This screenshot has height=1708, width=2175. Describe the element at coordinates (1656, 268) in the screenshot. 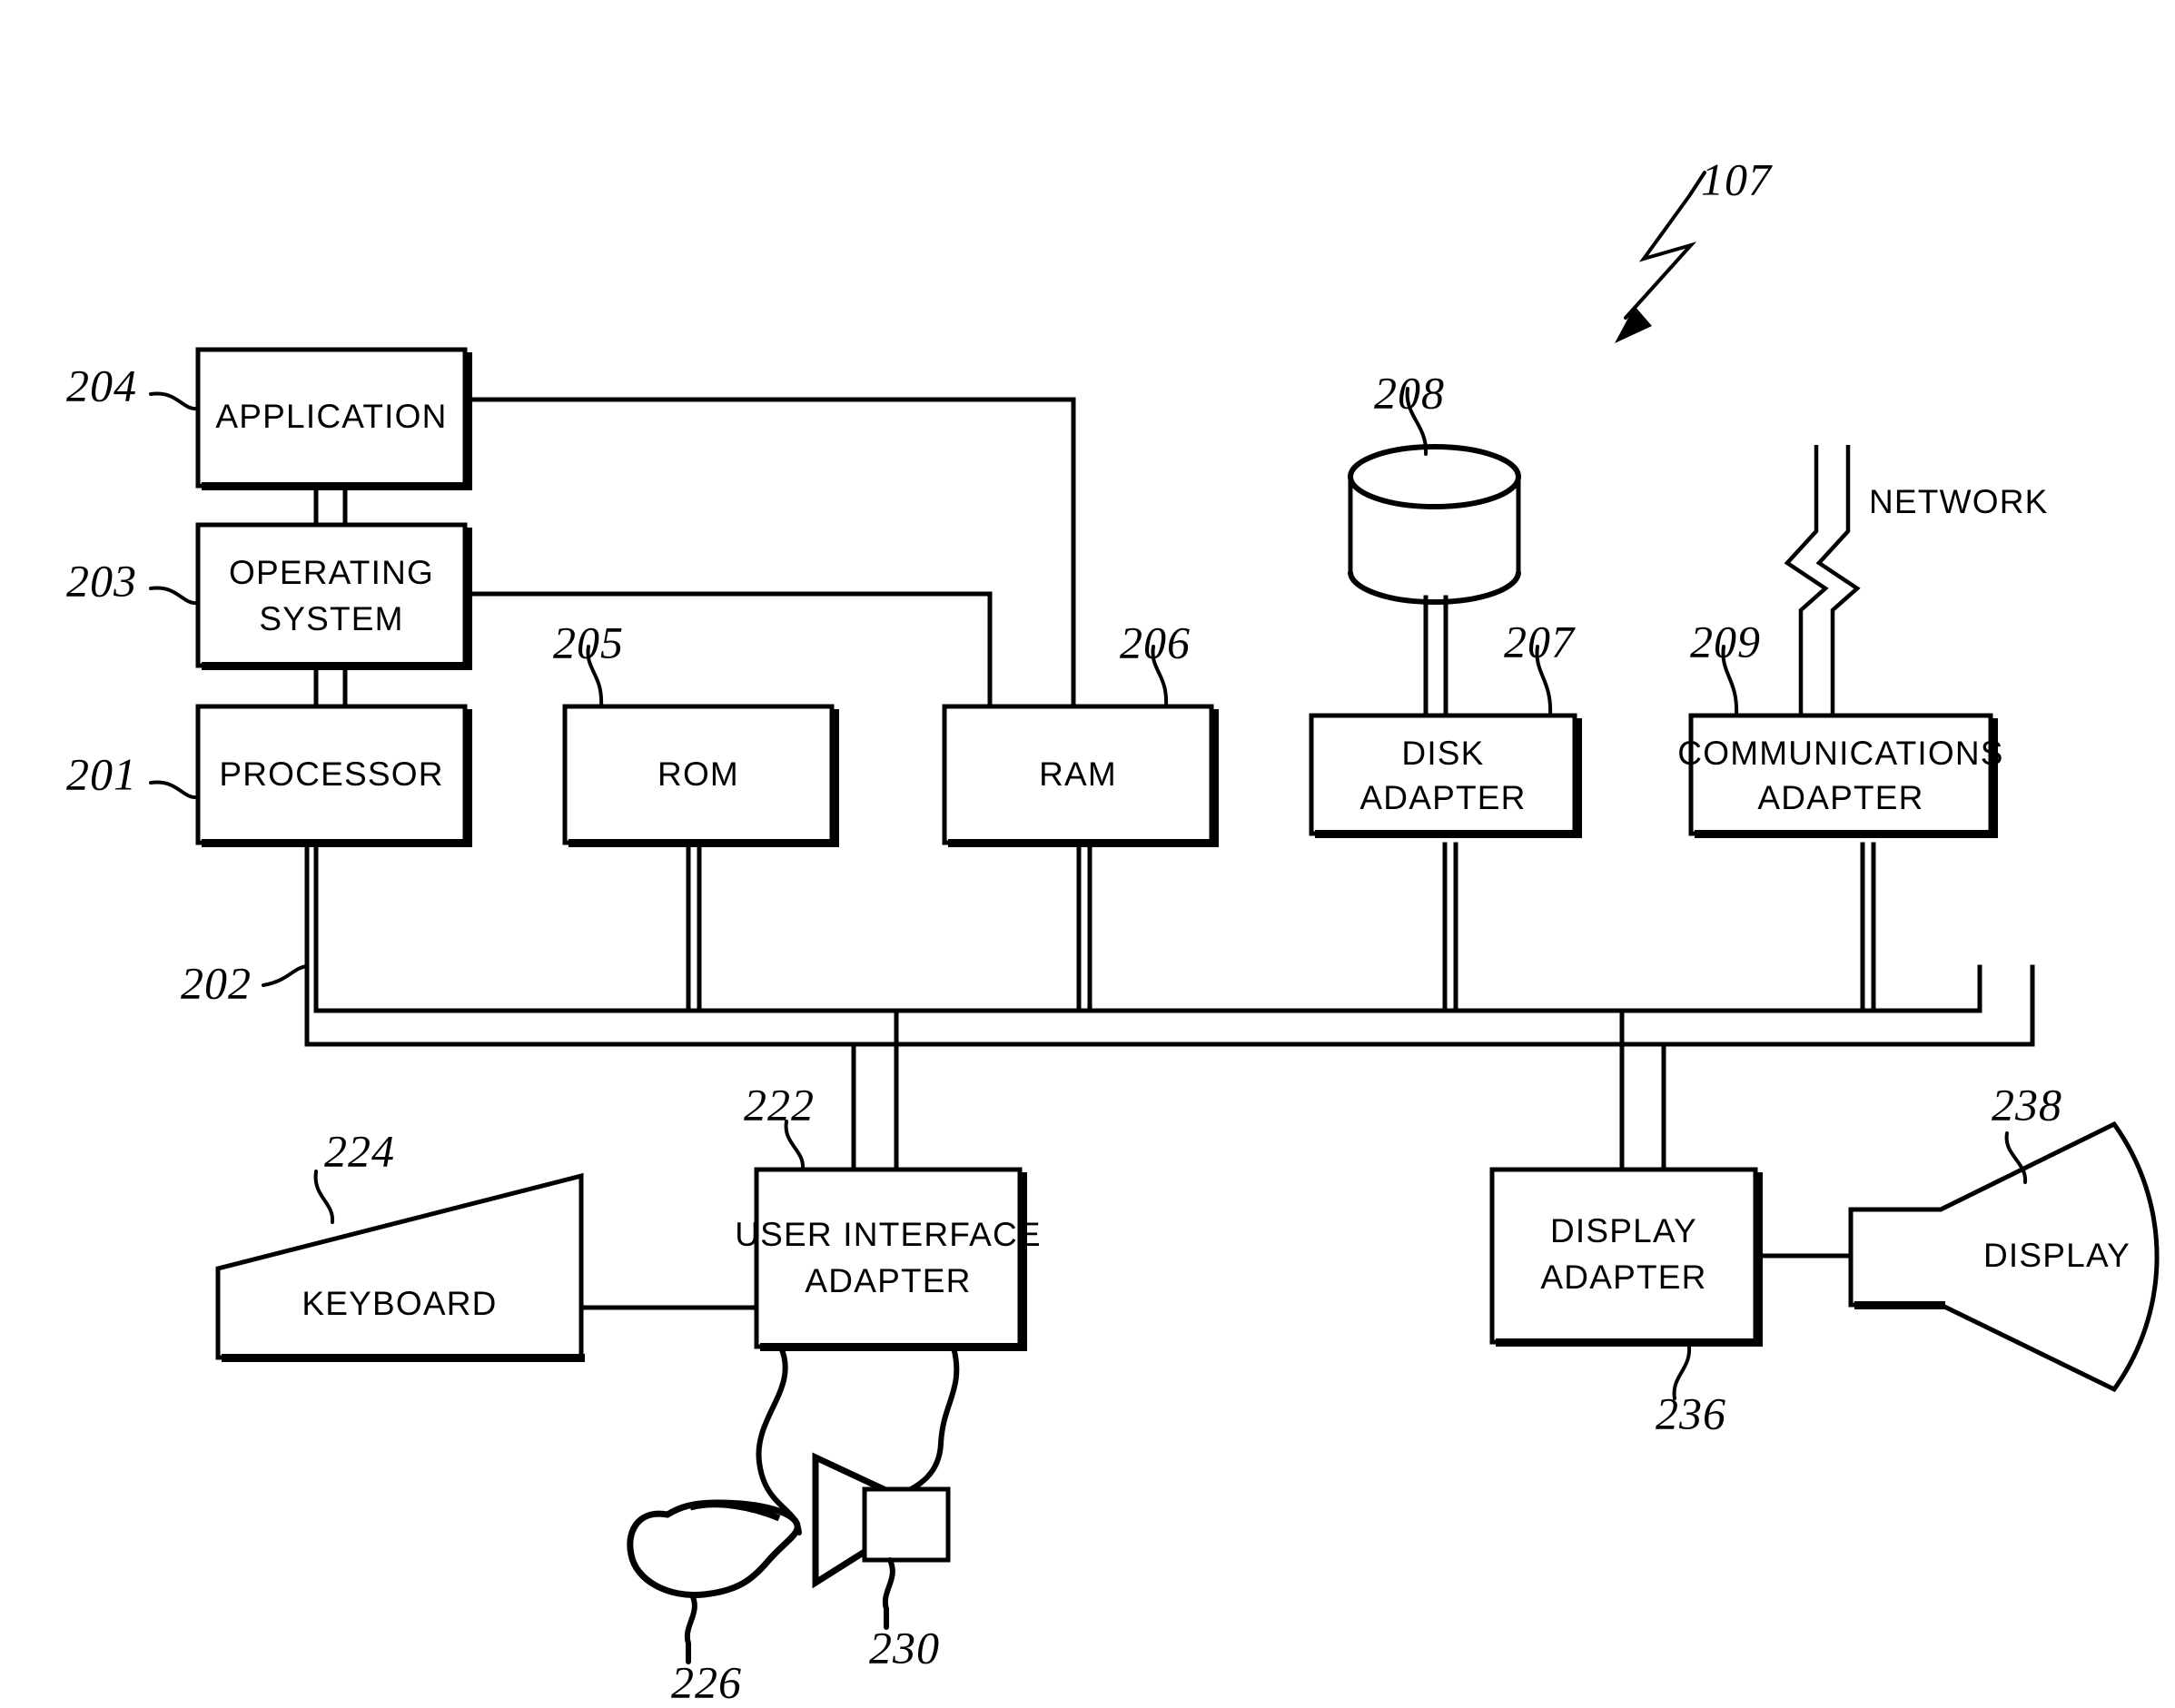

I see `system-pointer-arrow` at that location.